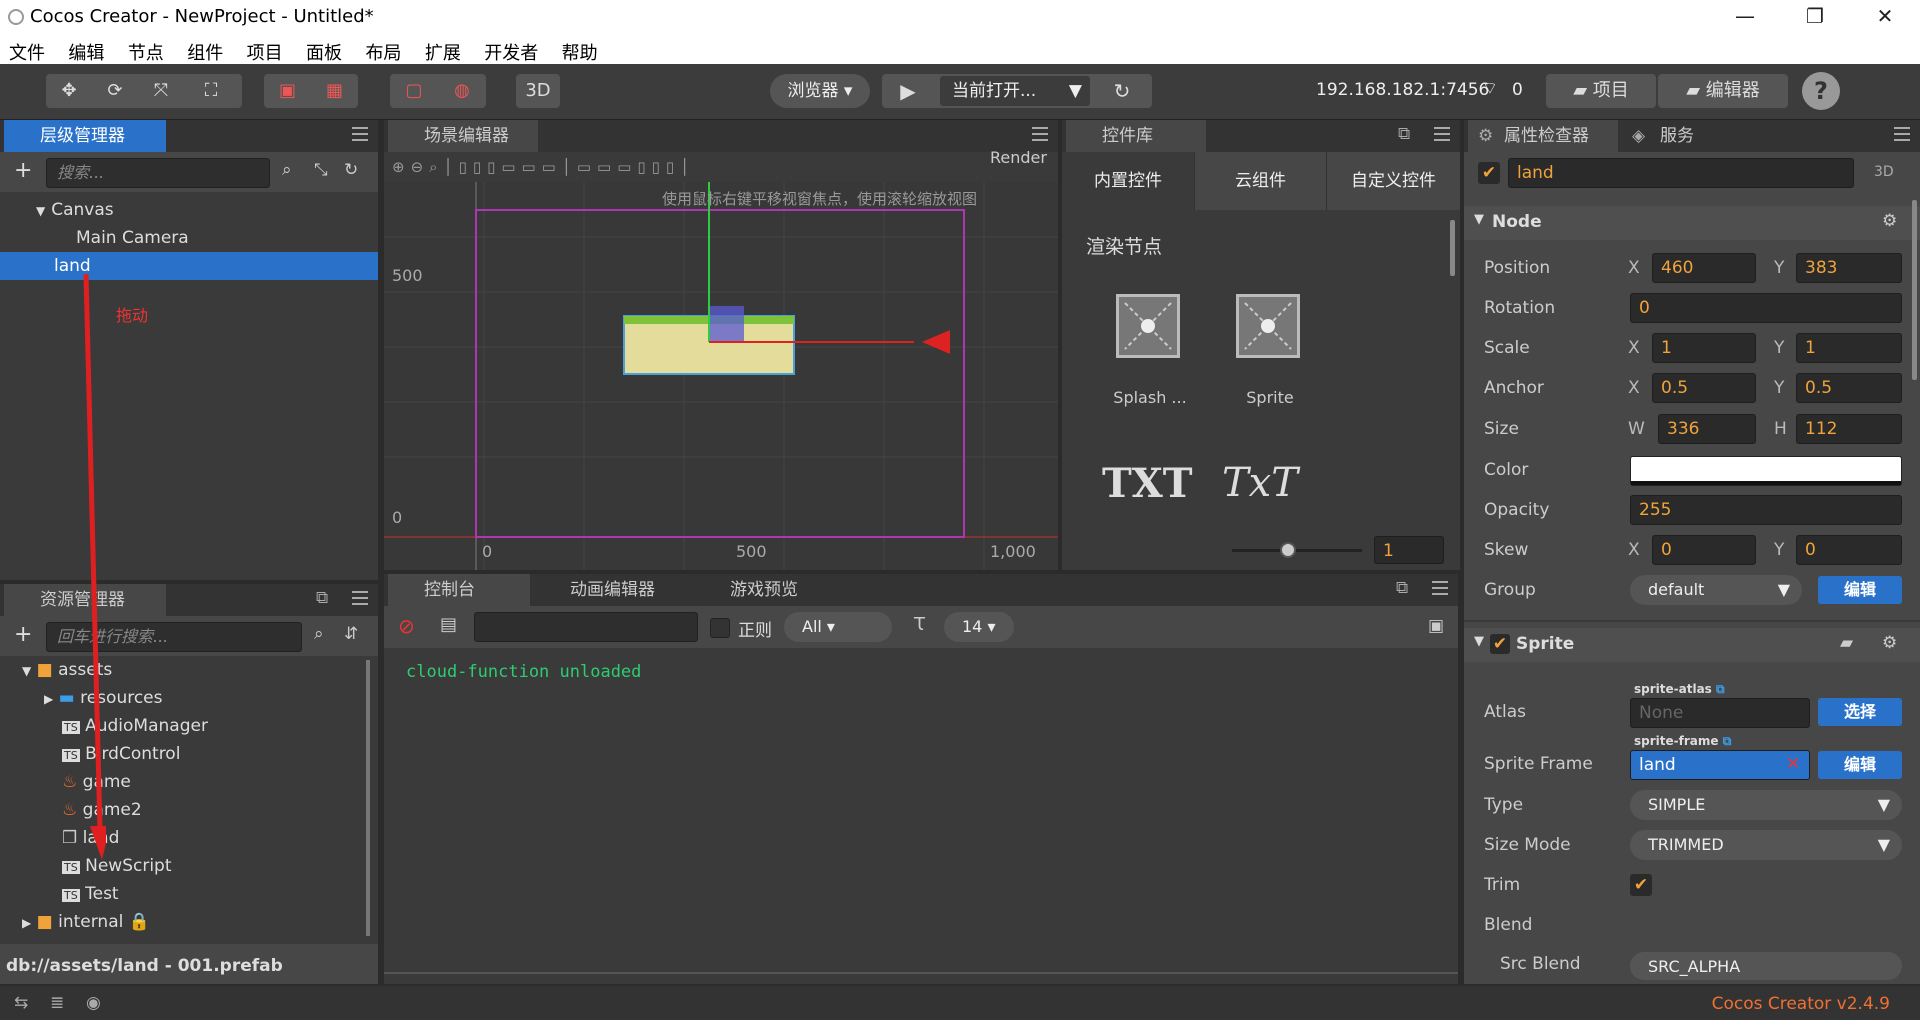 This screenshot has height=1020, width=1920. What do you see at coordinates (1766, 845) in the screenshot?
I see `size-mode-select: TRIMMED ▼` at bounding box center [1766, 845].